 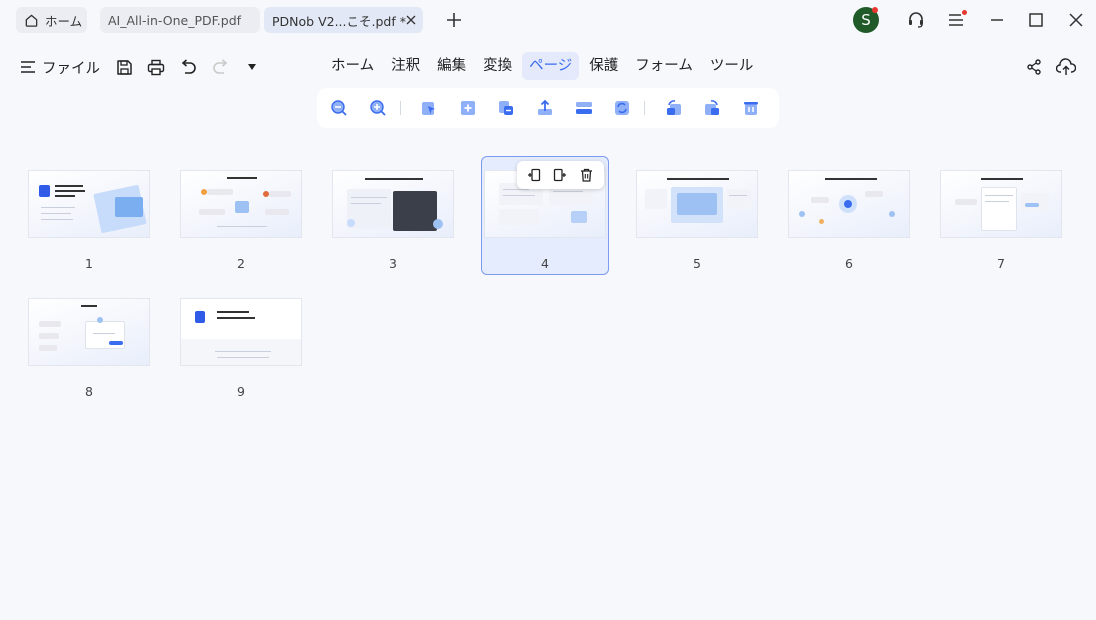 I want to click on cloud-upload-button, so click(x=1066, y=67).